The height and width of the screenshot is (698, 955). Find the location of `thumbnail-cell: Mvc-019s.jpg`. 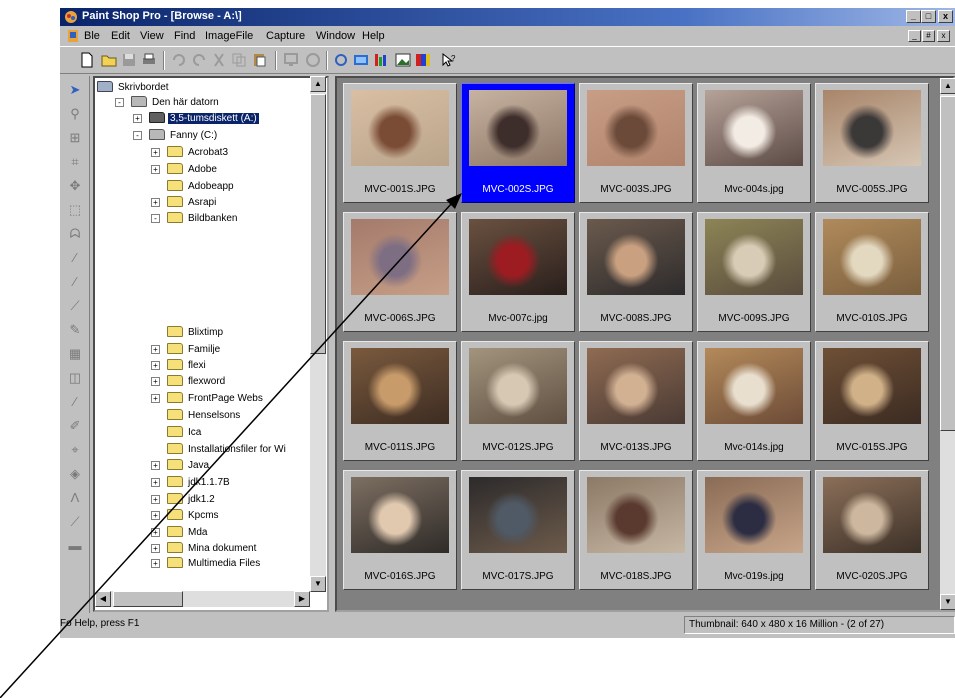

thumbnail-cell: Mvc-019s.jpg is located at coordinates (754, 530).